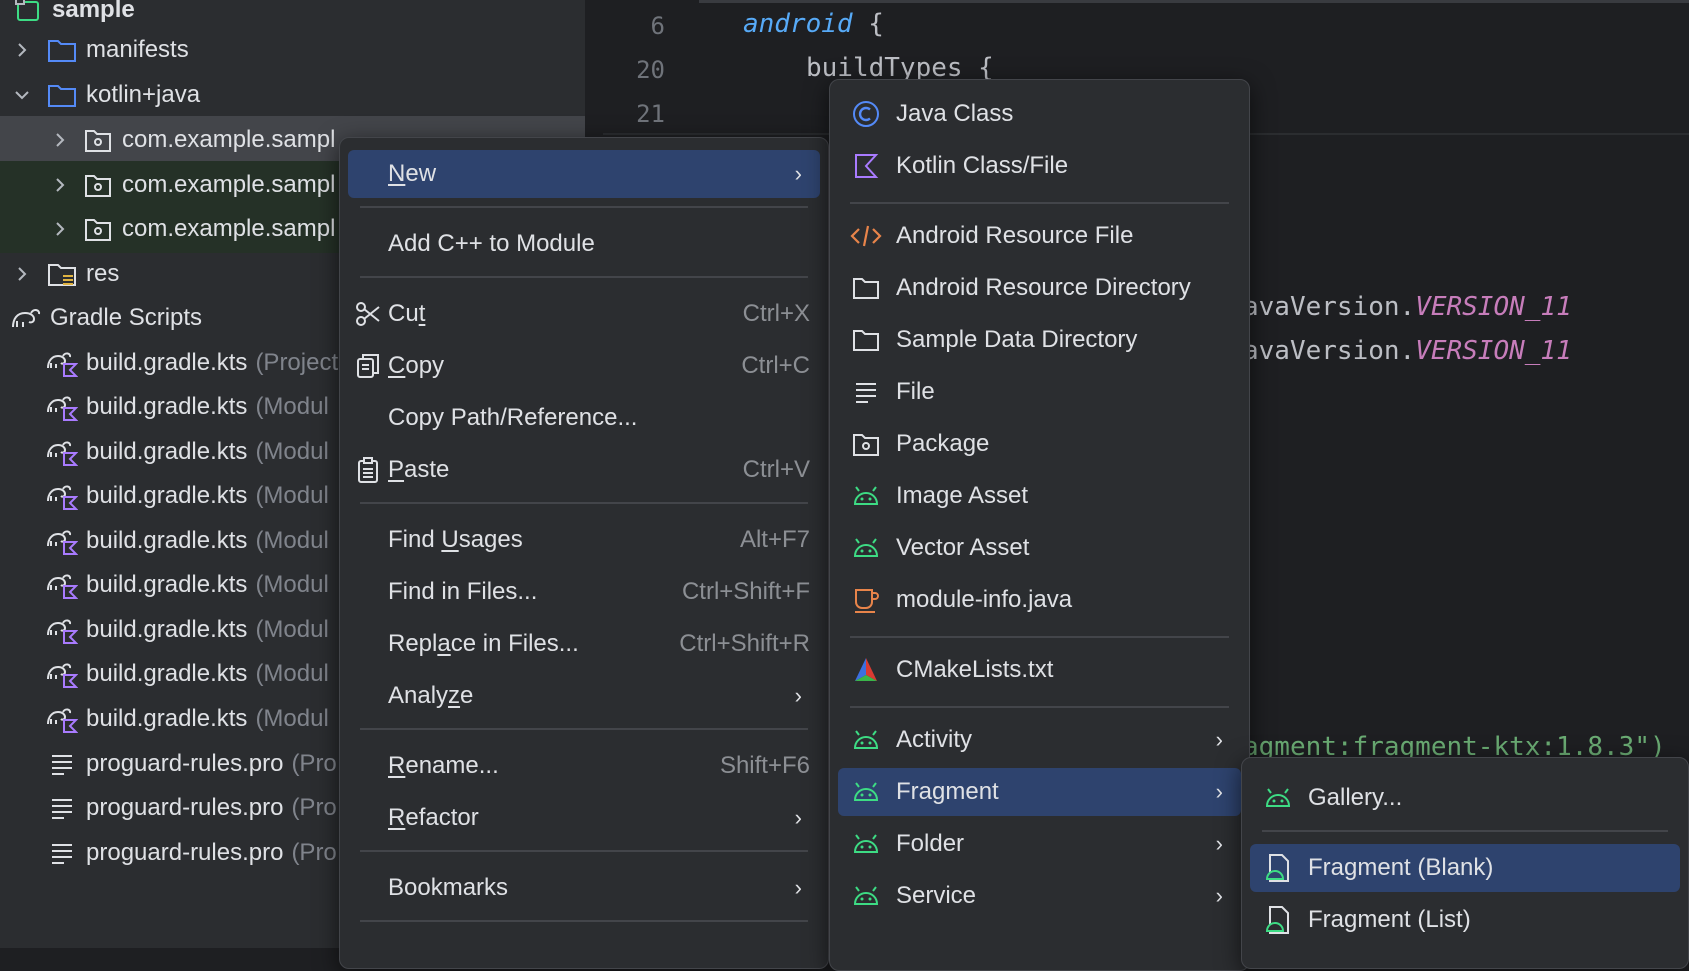 This screenshot has height=971, width=1689. What do you see at coordinates (584, 314) in the screenshot?
I see `menu-item-cut: Cut Ctrl+X` at bounding box center [584, 314].